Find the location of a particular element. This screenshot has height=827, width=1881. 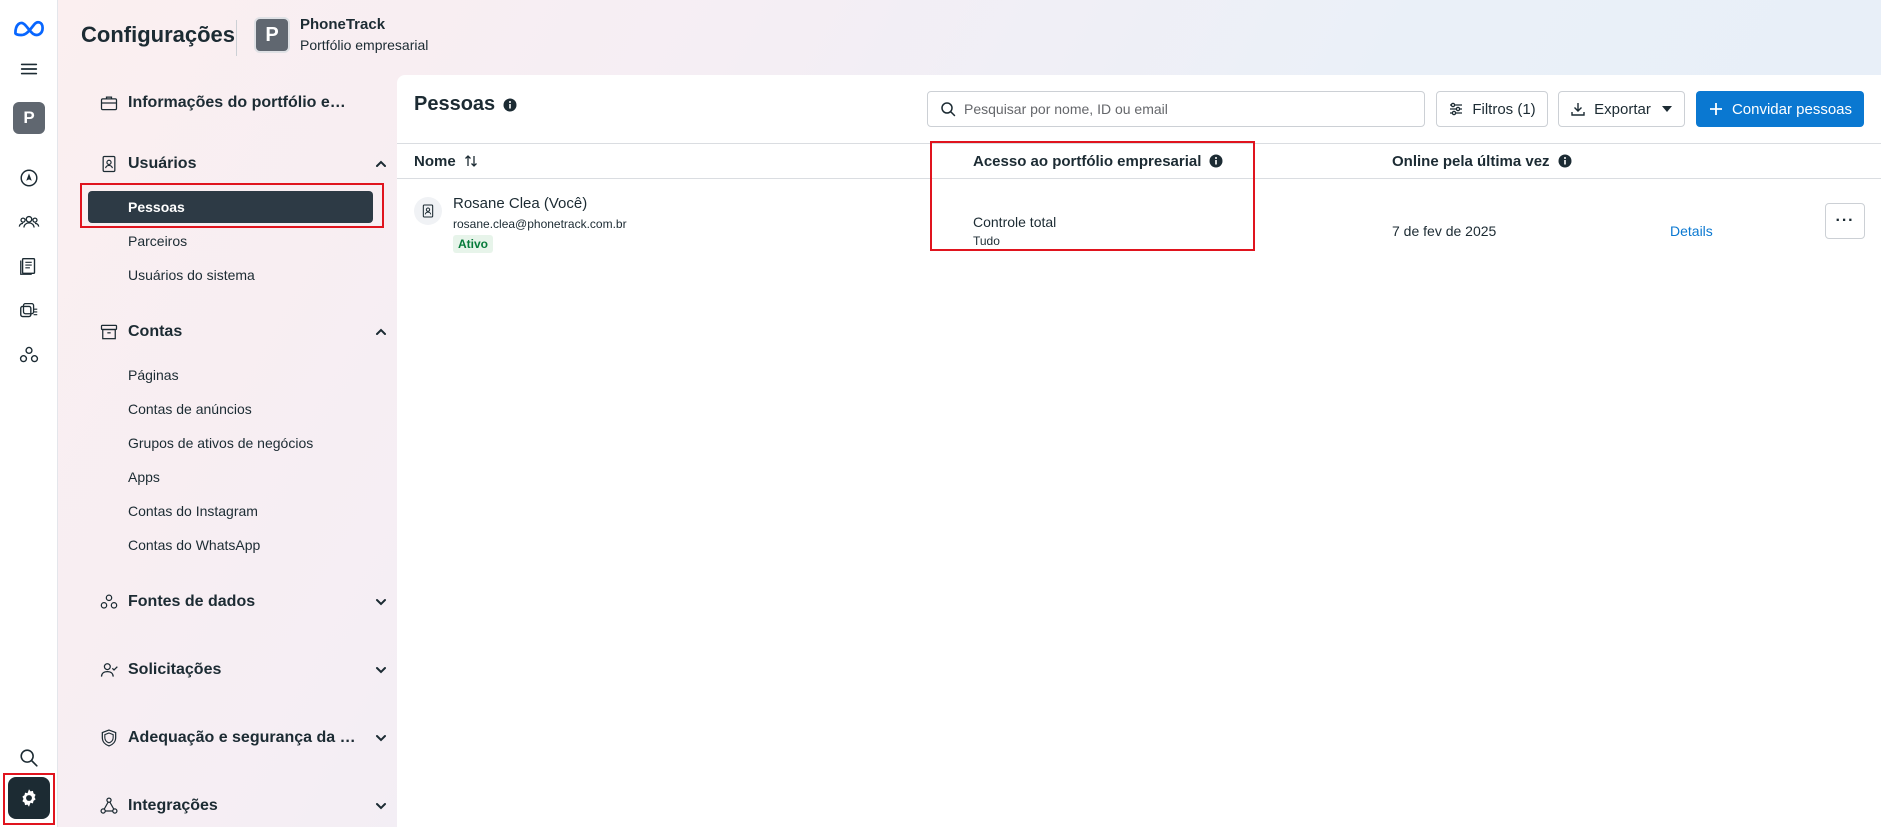

header-divider is located at coordinates (236, 38).